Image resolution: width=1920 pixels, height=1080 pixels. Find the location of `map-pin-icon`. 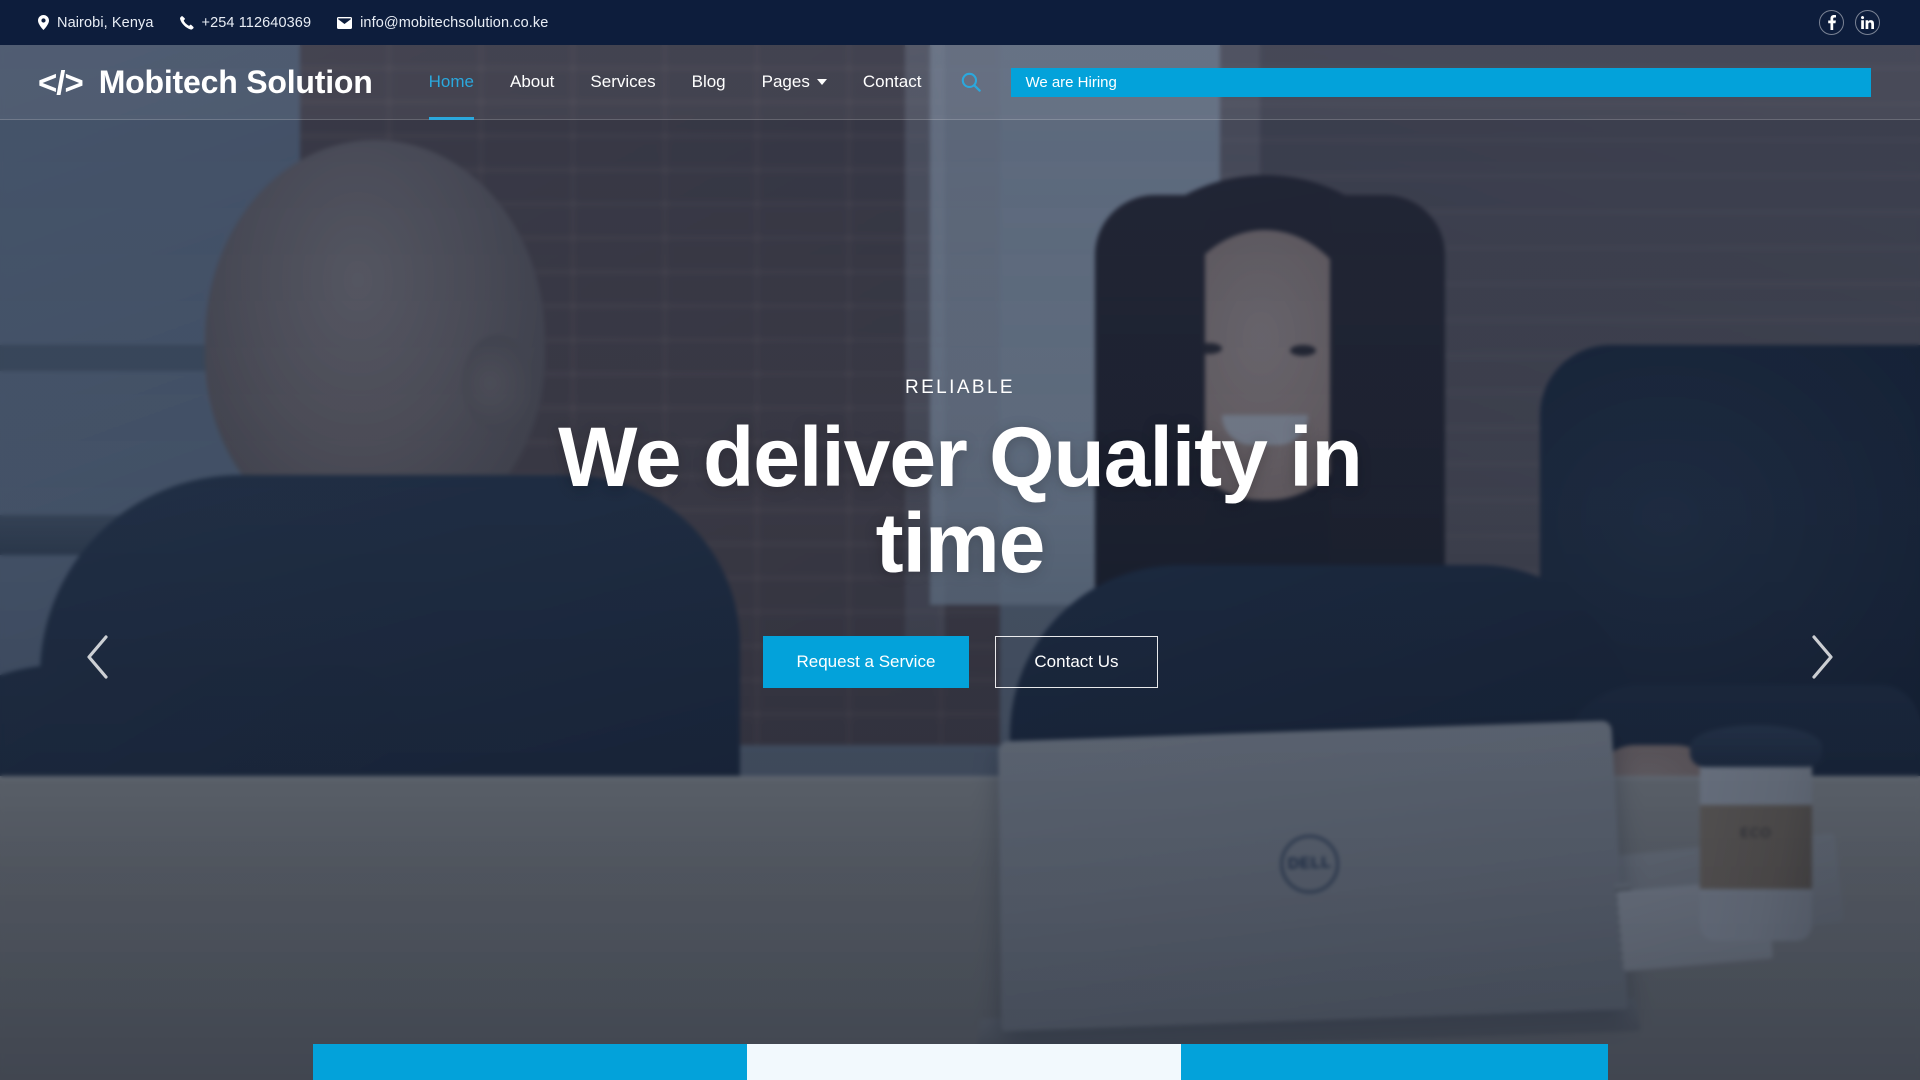

map-pin-icon is located at coordinates (43, 22).